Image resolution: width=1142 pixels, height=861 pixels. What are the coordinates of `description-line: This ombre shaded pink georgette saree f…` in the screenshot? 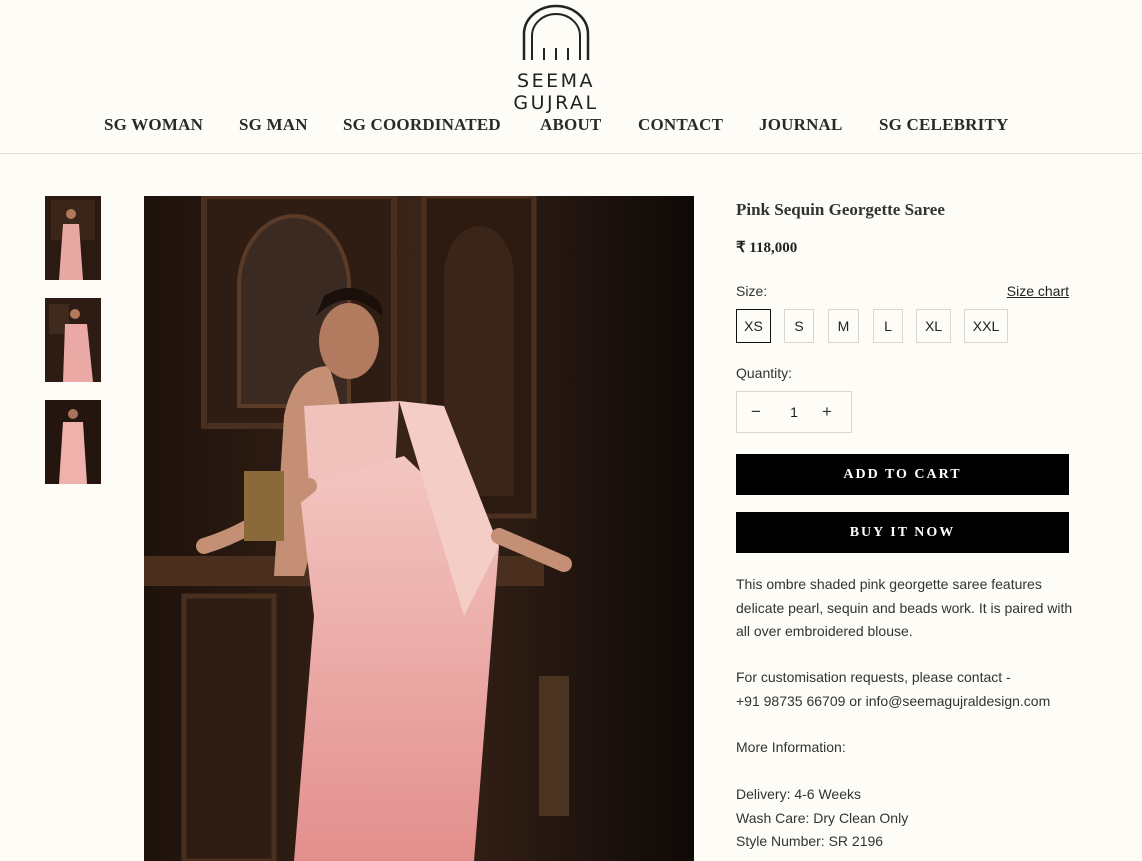 It's located at (889, 584).